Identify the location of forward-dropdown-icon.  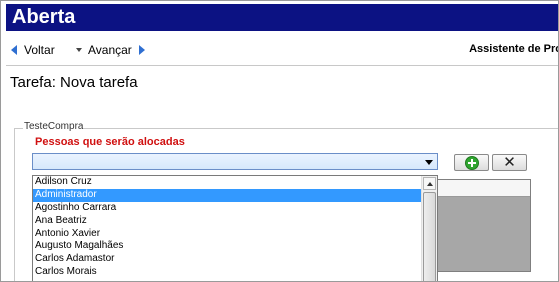
(79, 50).